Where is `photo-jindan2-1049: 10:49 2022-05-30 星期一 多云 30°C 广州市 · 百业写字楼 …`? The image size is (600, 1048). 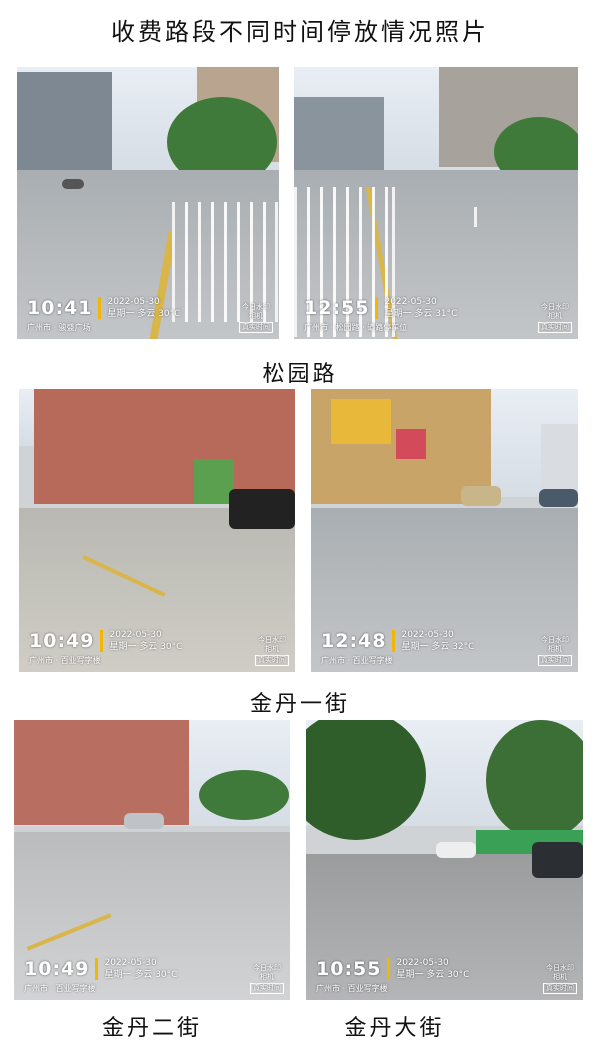 photo-jindan2-1049: 10:49 2022-05-30 星期一 多云 30°C 广州市 · 百业写字楼 … is located at coordinates (152, 860).